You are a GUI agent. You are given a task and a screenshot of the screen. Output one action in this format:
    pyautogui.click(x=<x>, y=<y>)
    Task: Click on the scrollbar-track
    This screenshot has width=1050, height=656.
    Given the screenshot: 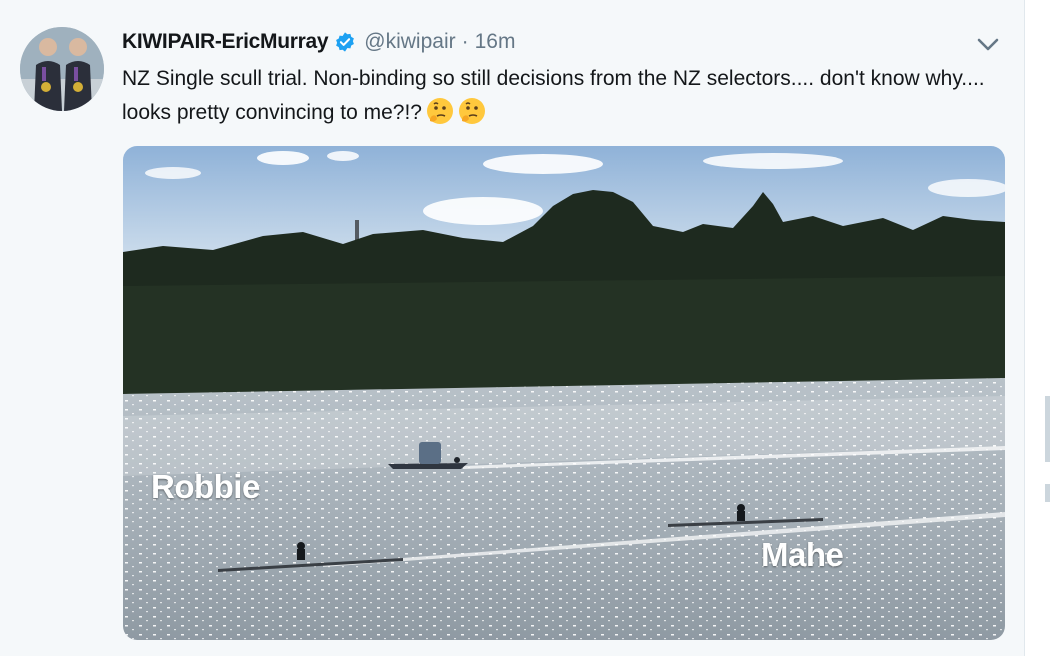 What is the action you would take?
    pyautogui.click(x=1037, y=328)
    